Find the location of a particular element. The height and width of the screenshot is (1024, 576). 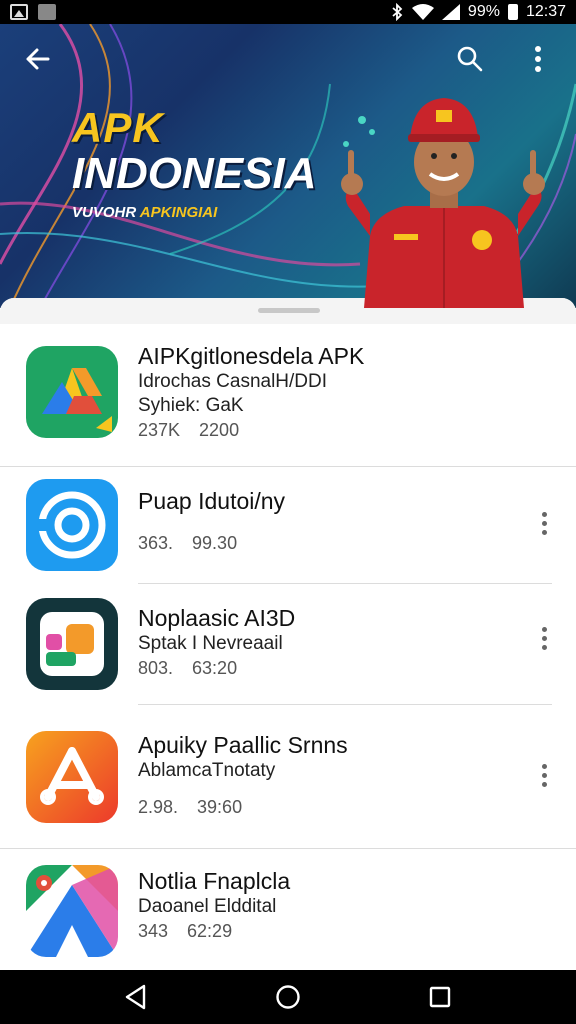

banner-title-line1: APK is located at coordinates (118, 127).